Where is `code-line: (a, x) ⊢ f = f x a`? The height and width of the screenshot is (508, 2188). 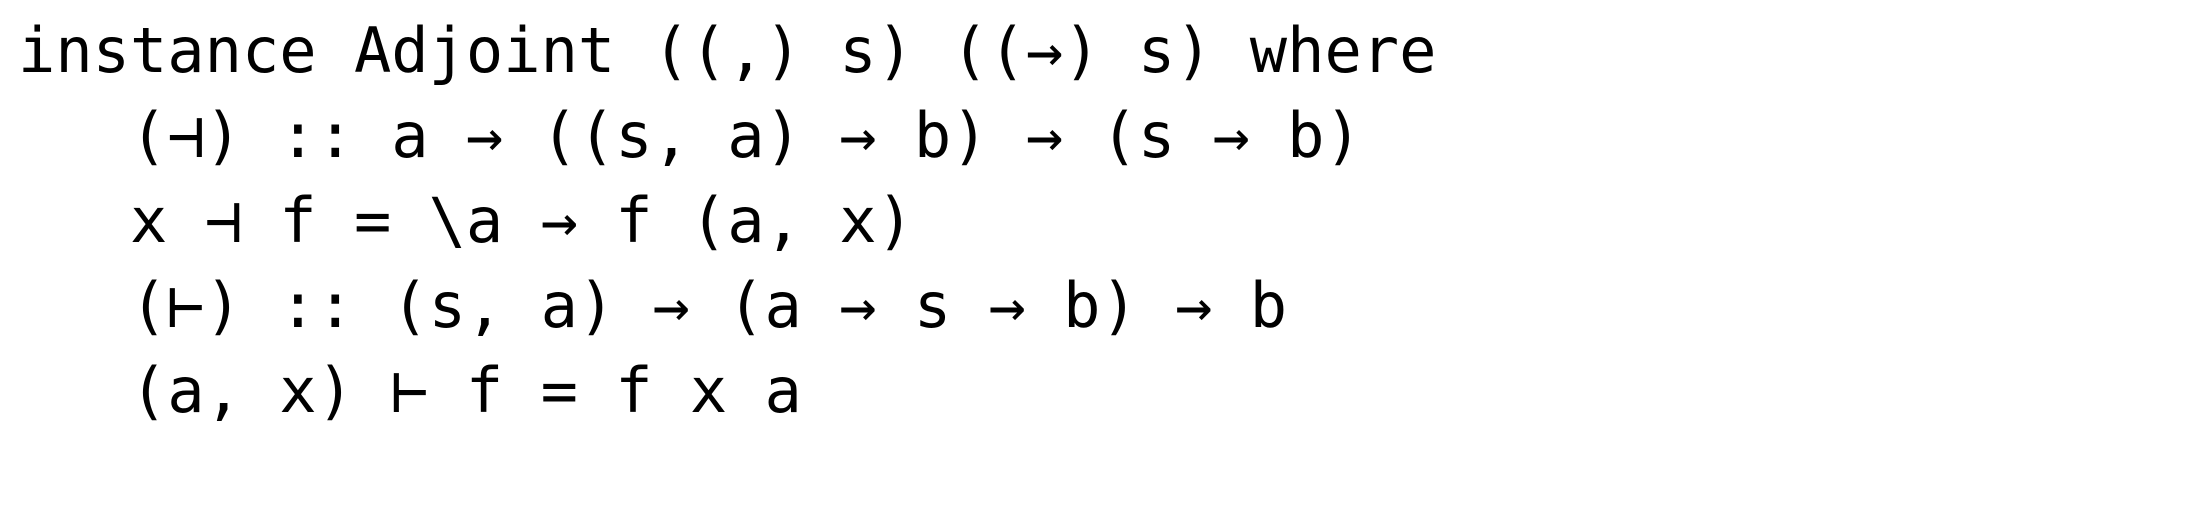
code-line: (a, x) ⊢ f = f x a is located at coordinates (410, 390).